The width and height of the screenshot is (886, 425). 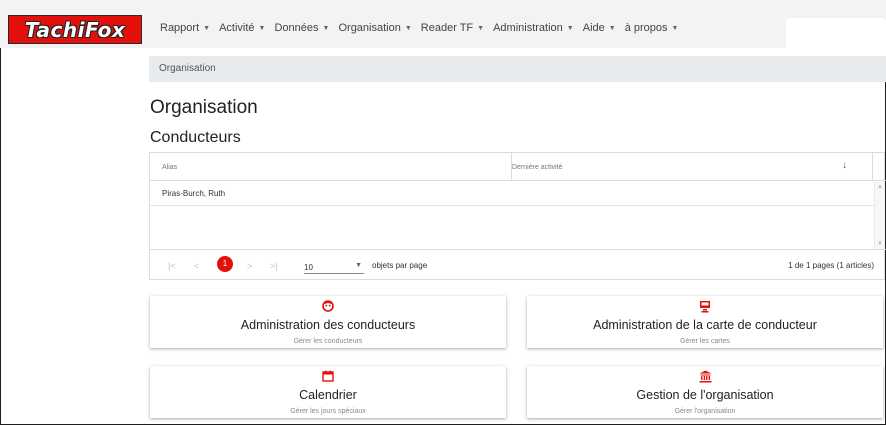 What do you see at coordinates (334, 267) in the screenshot?
I see `page-size-select: 10 ▼` at bounding box center [334, 267].